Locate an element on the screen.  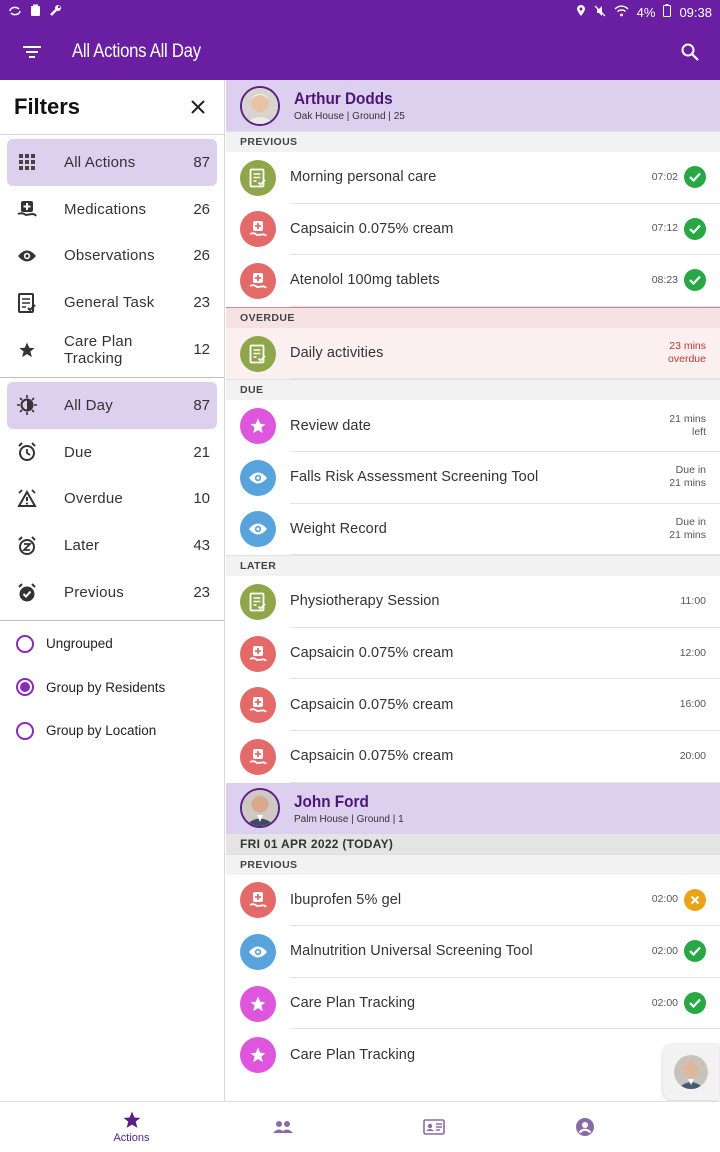
nav-actions: Actions is located at coordinates (131, 1127).